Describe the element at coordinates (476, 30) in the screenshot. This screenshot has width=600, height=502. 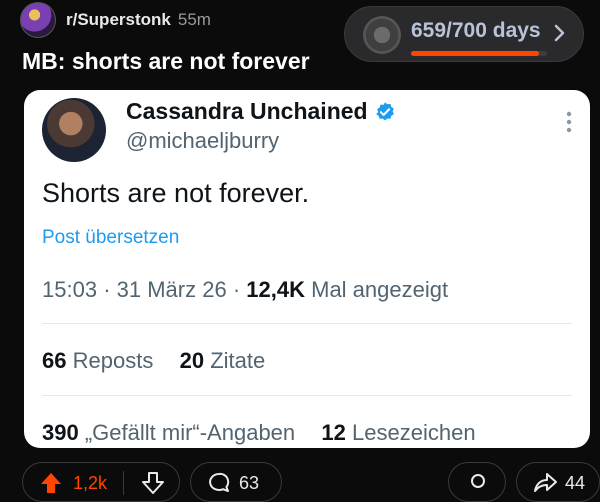
I see `days-counter: 659/700 days` at that location.